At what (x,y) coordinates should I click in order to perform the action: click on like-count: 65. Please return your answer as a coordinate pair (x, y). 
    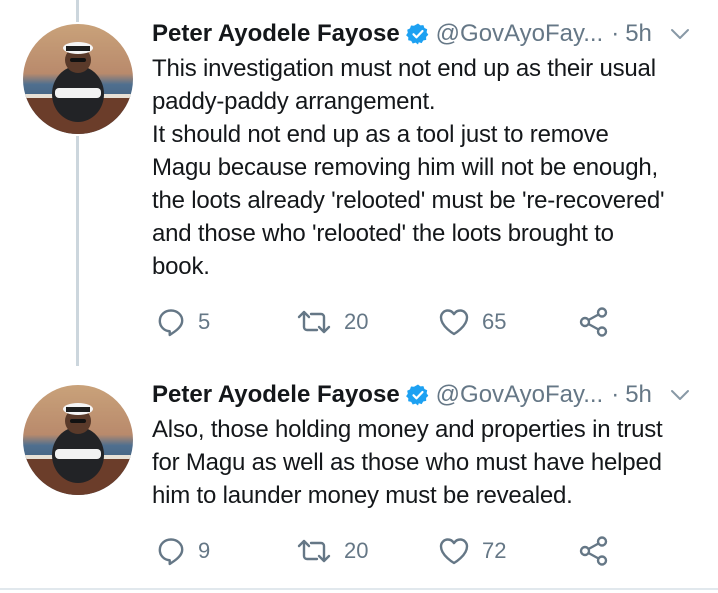
    Looking at the image, I should click on (494, 321).